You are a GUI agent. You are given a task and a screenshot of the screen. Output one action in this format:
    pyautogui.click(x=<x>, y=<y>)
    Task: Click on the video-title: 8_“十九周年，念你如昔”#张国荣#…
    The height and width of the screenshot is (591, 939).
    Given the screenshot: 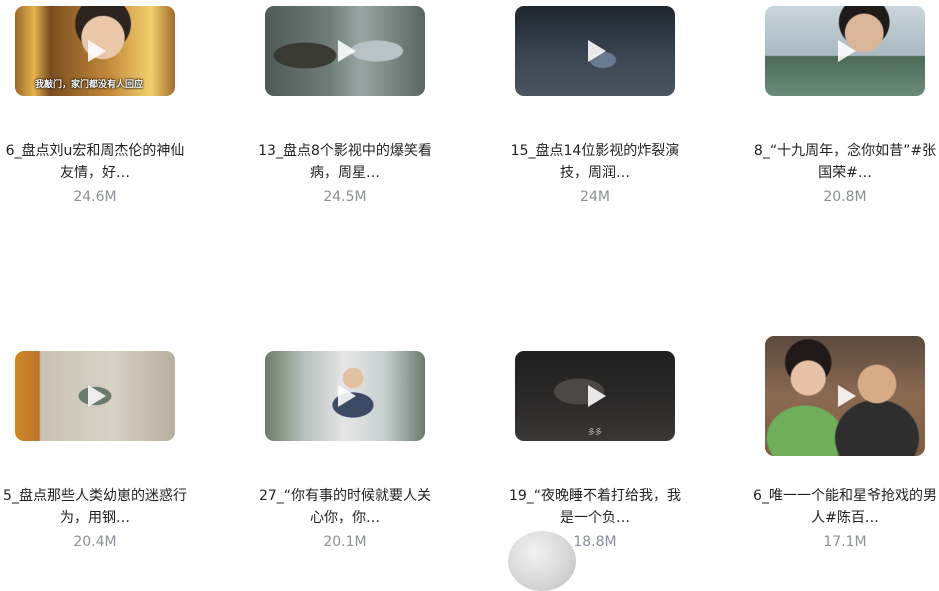 What is the action you would take?
    pyautogui.click(x=845, y=162)
    